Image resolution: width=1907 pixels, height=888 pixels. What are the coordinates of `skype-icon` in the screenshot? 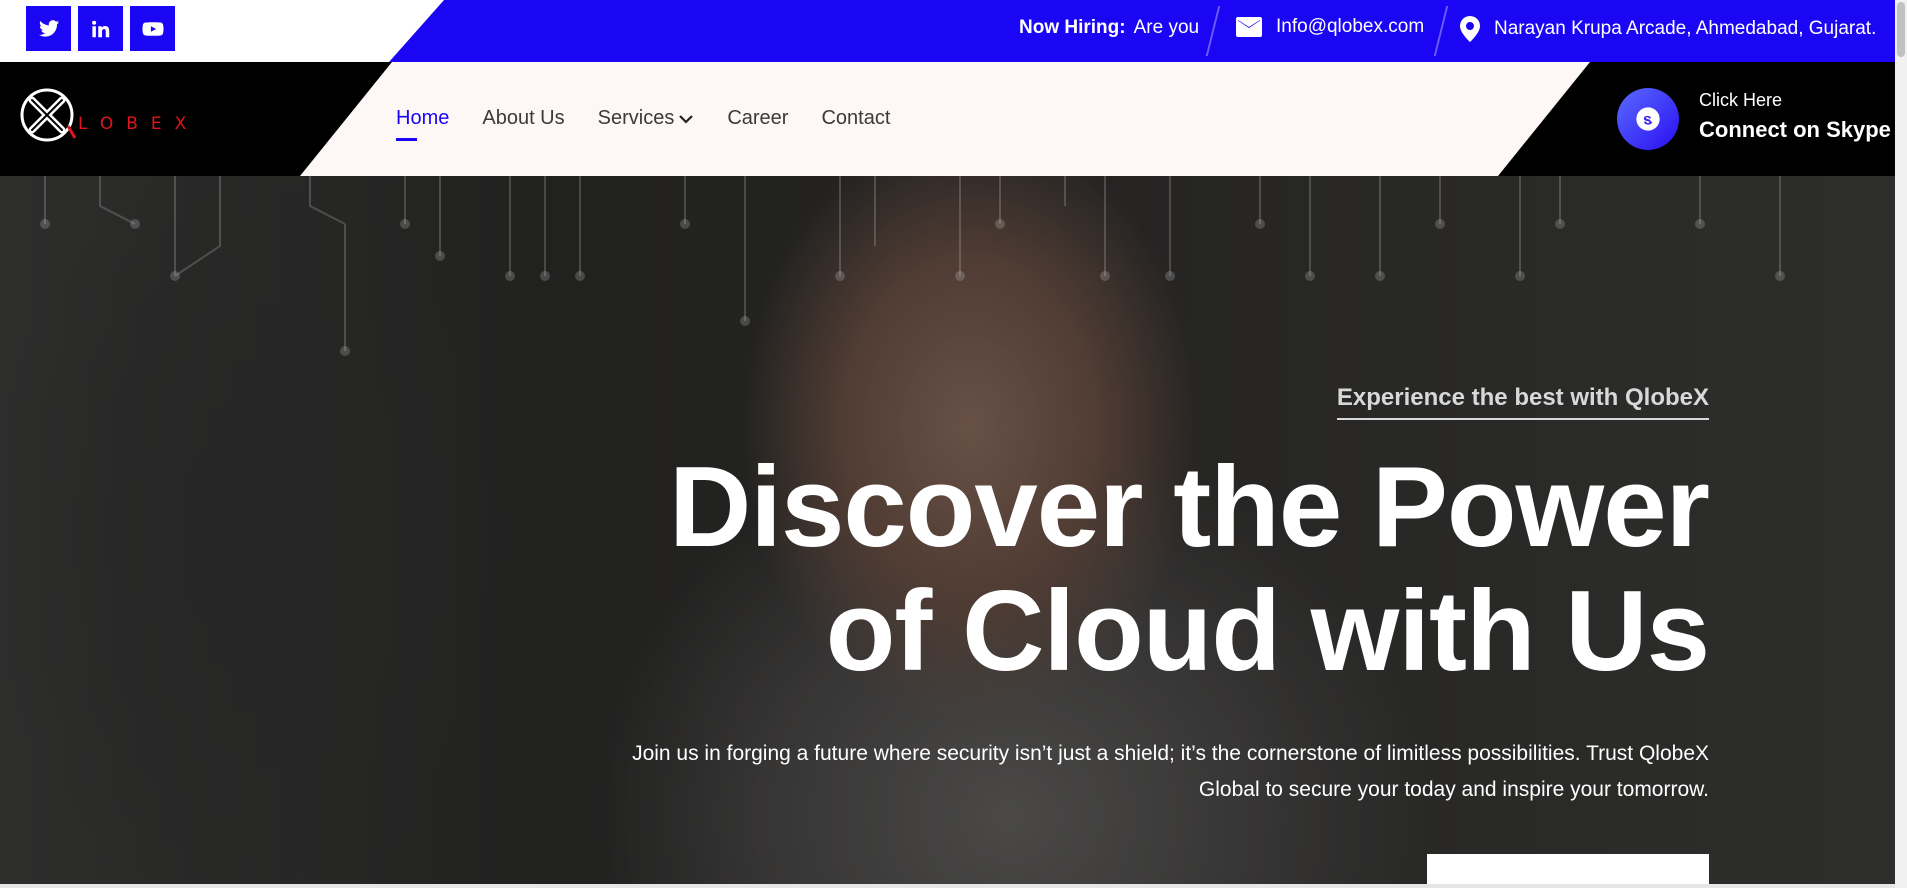 It's located at (1648, 119).